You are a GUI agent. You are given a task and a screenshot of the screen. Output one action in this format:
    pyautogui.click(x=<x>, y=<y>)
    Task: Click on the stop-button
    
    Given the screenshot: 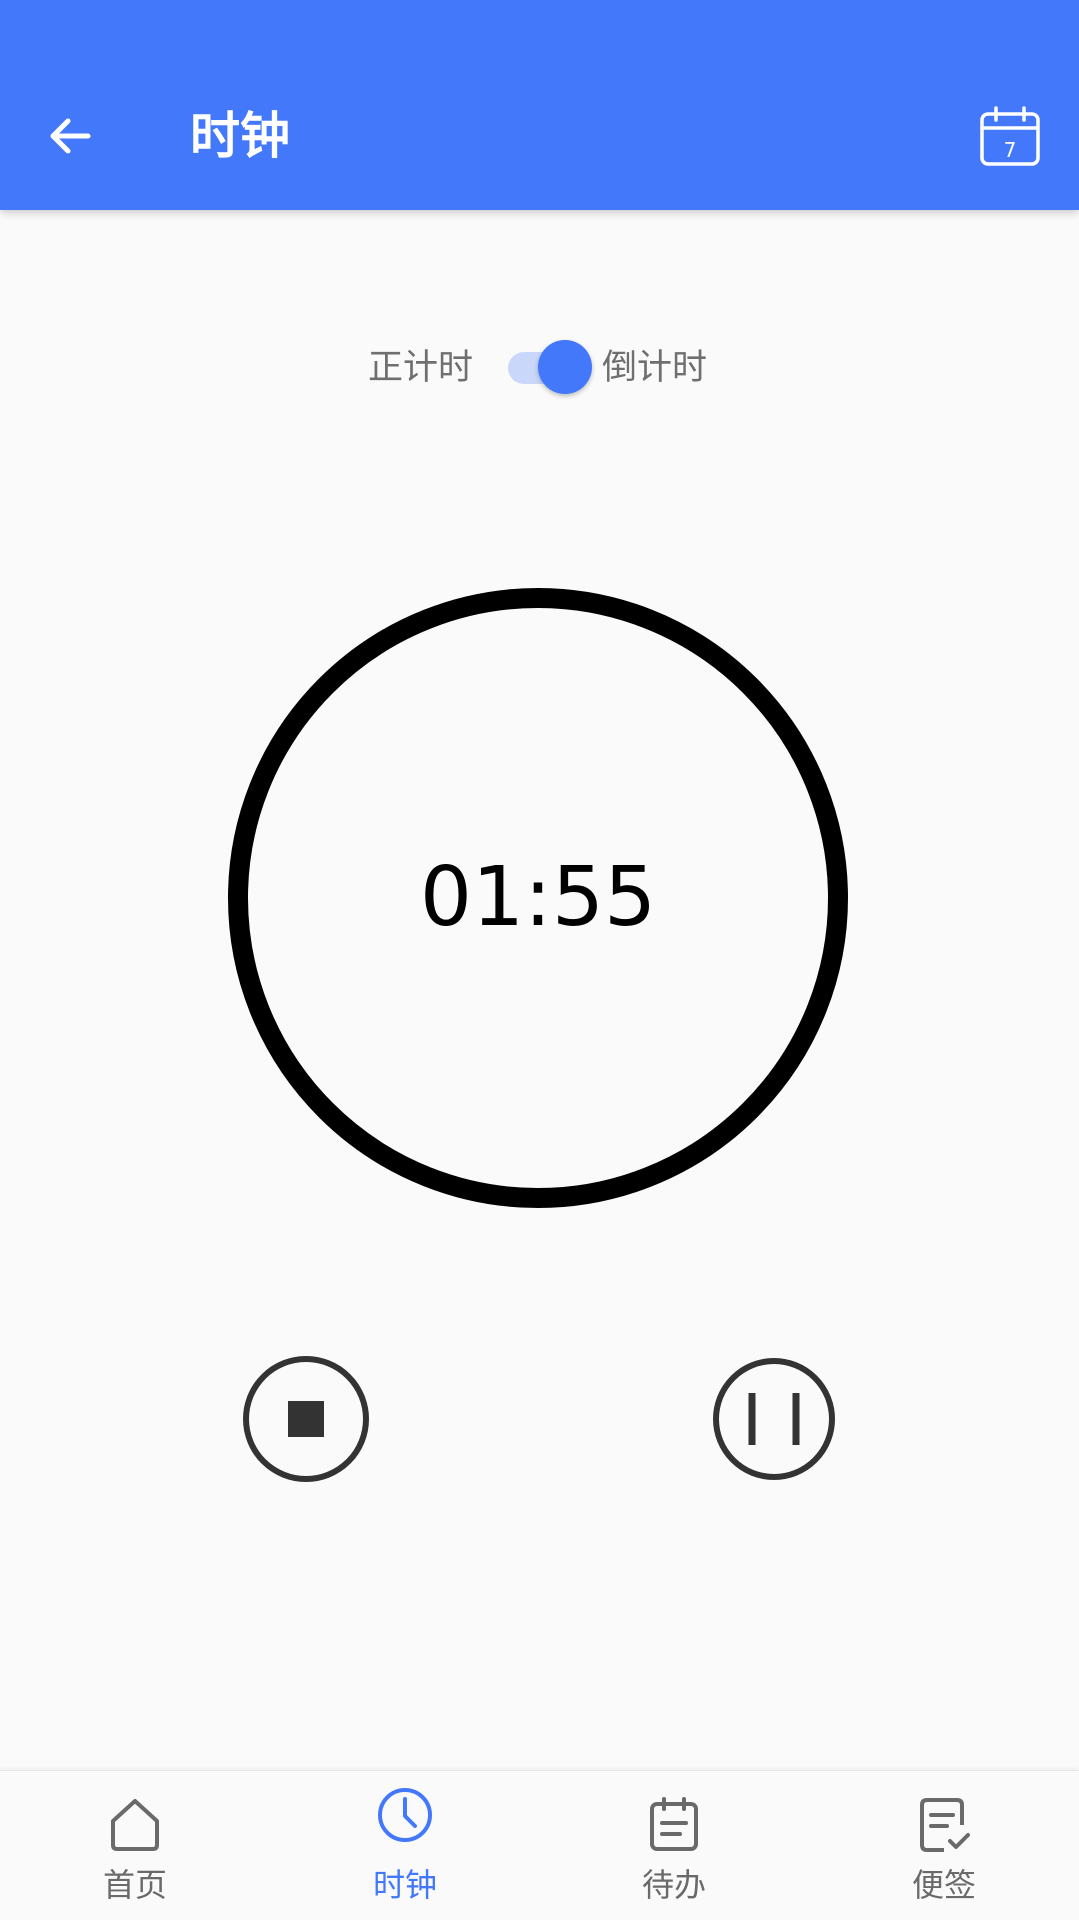 What is the action you would take?
    pyautogui.click(x=306, y=1419)
    